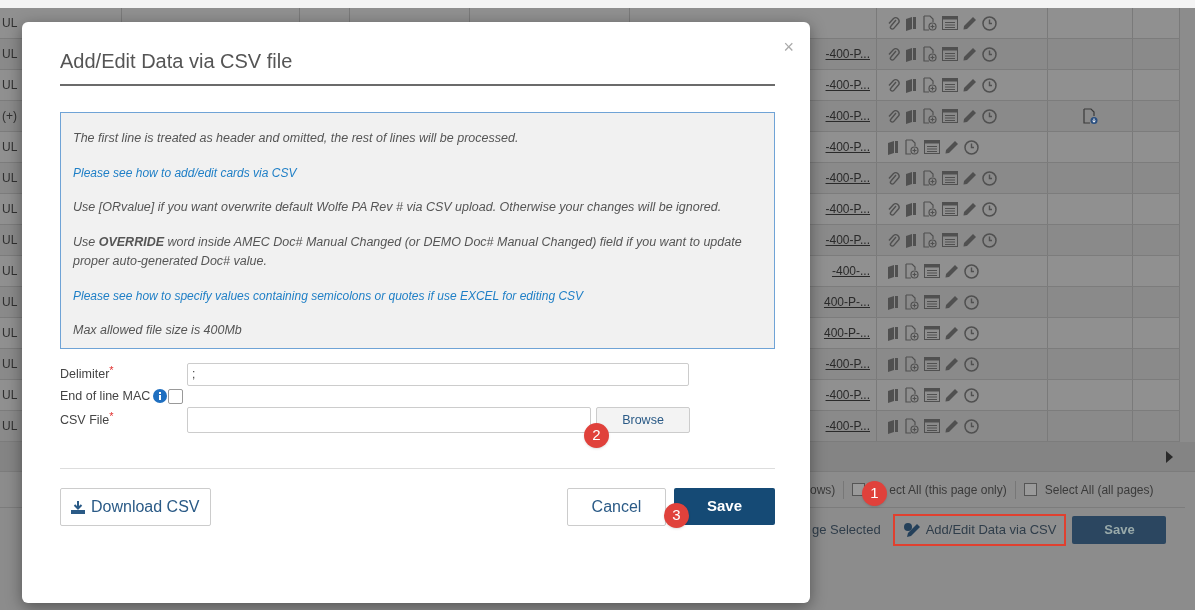 Image resolution: width=1195 pixels, height=610 pixels. I want to click on save-button: Save, so click(1119, 530).